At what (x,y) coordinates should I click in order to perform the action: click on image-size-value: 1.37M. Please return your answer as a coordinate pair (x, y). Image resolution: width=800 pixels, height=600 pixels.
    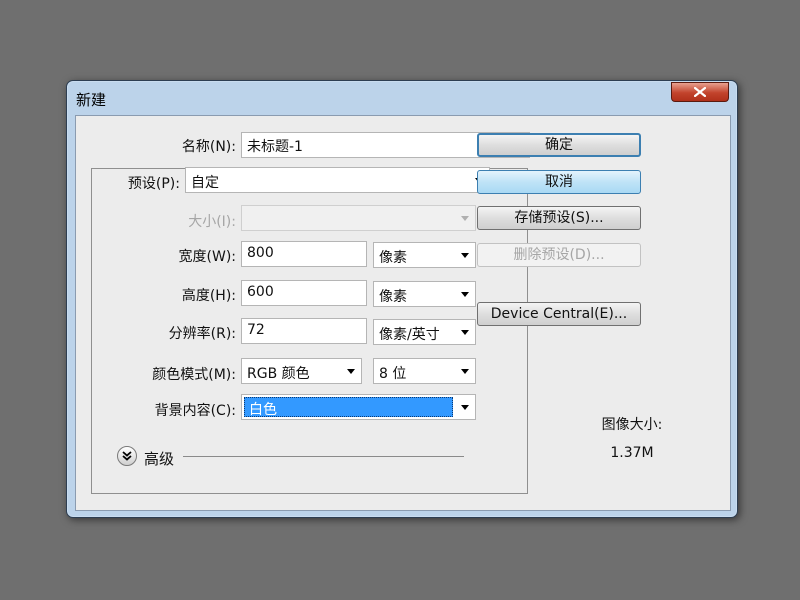
    Looking at the image, I should click on (632, 453).